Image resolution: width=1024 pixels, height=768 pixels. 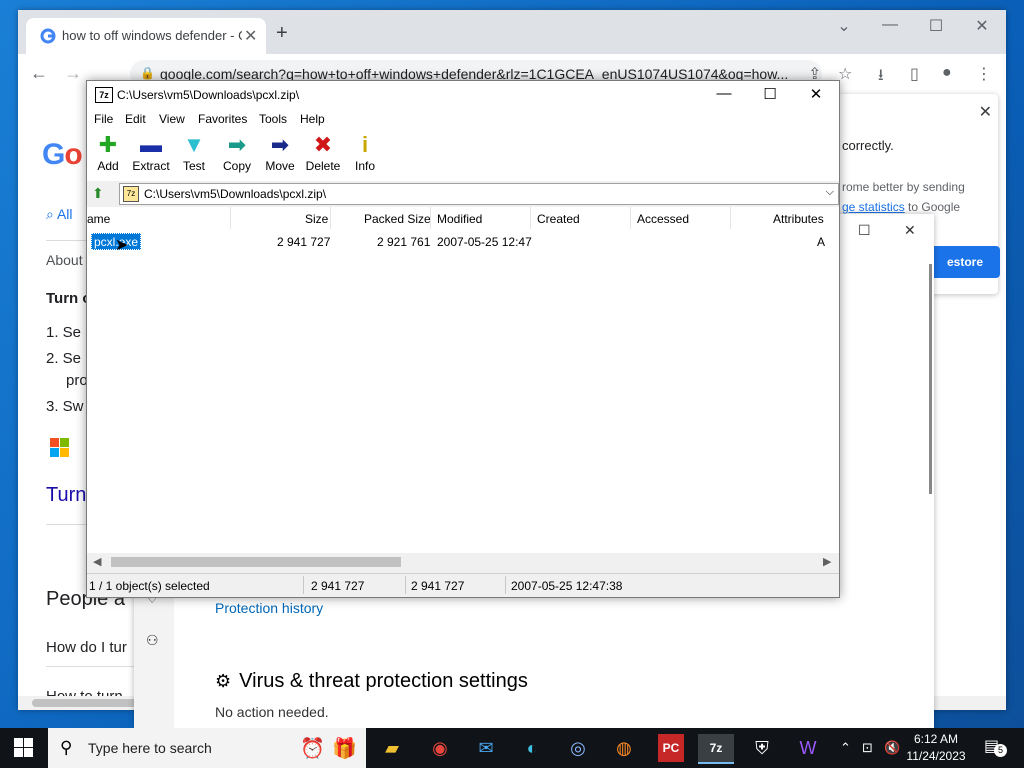 I want to click on column-name: ame, so click(x=98, y=219).